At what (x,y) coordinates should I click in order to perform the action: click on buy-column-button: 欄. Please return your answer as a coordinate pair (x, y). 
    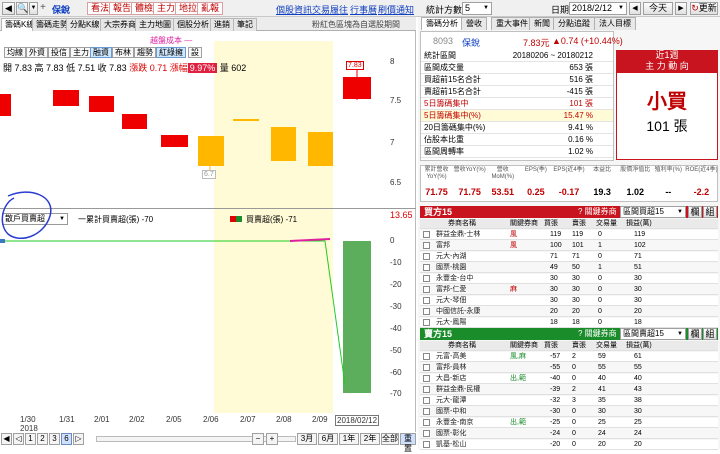
    Looking at the image, I should click on (695, 212).